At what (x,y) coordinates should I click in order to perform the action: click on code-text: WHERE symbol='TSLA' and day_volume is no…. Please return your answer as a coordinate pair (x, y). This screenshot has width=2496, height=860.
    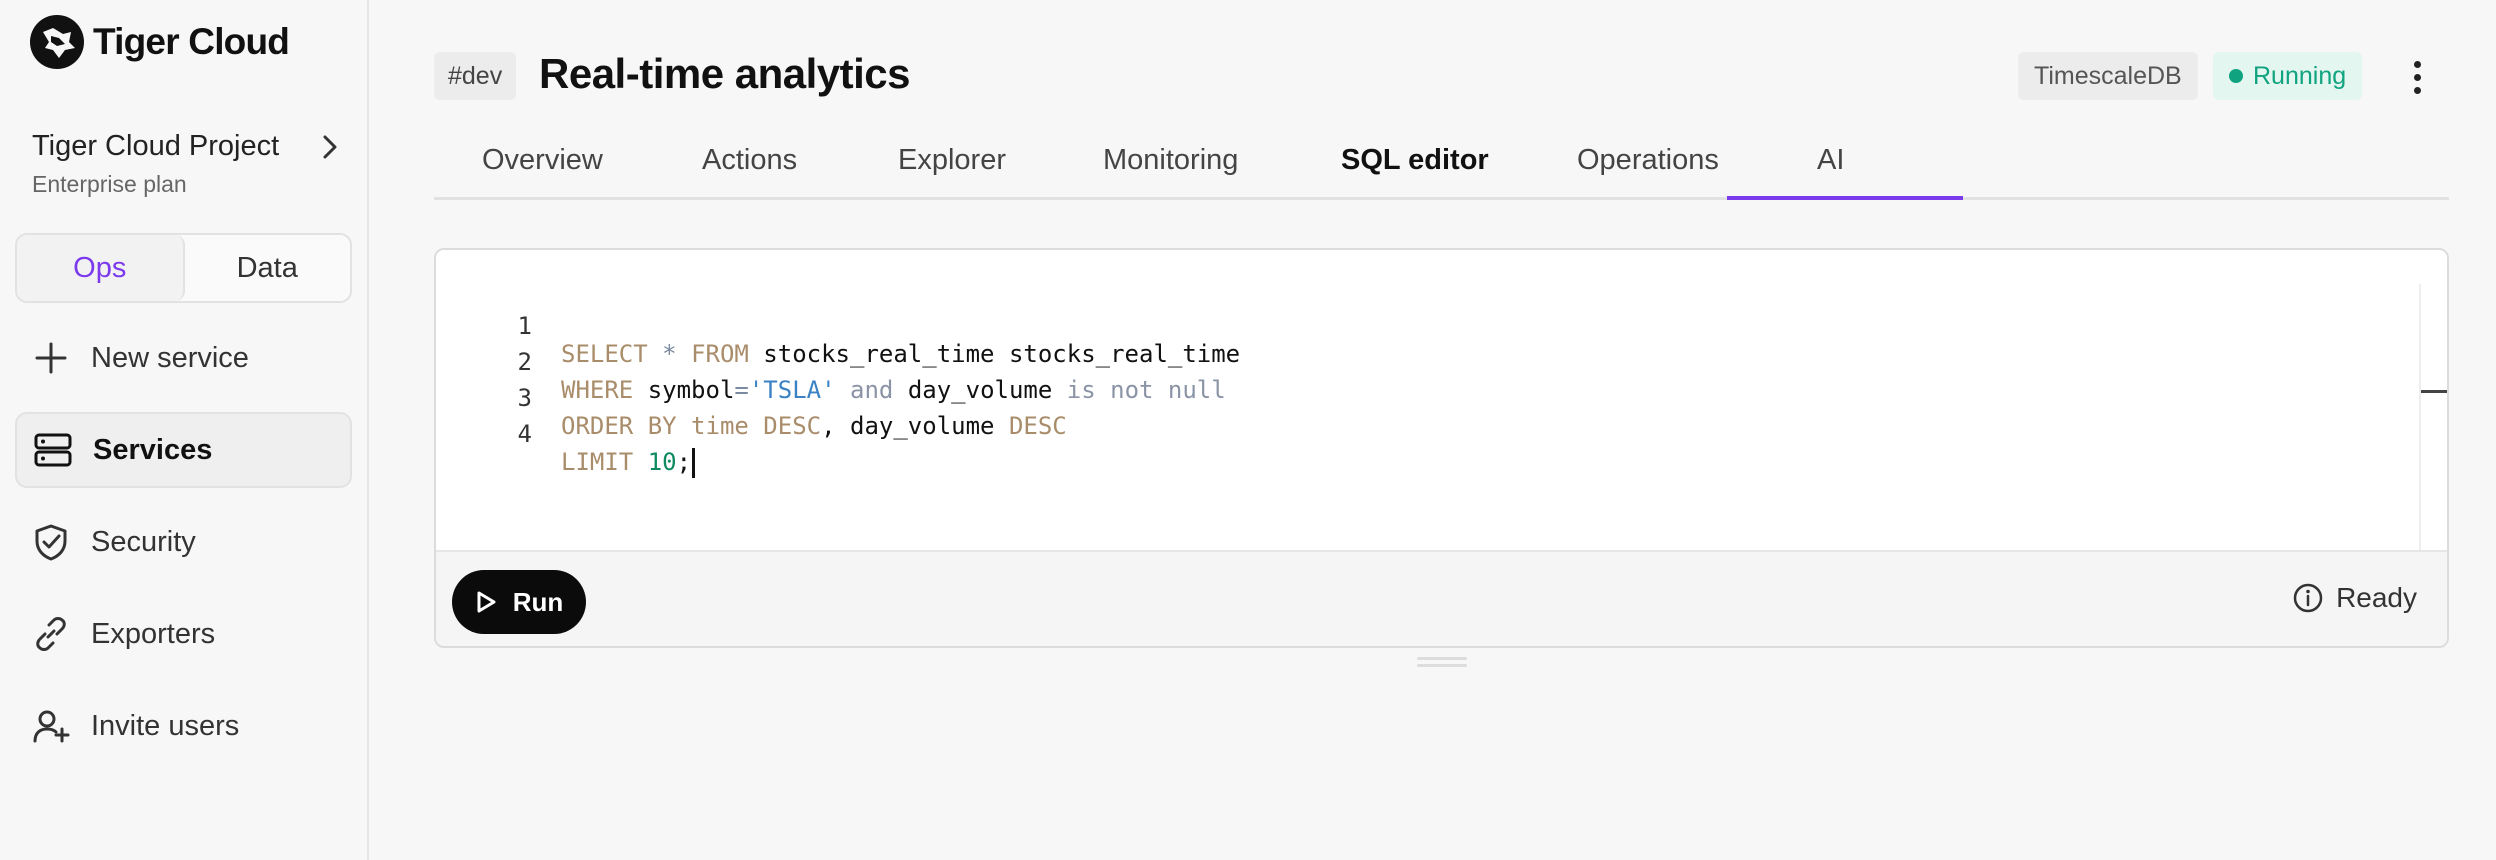
    Looking at the image, I should click on (893, 390).